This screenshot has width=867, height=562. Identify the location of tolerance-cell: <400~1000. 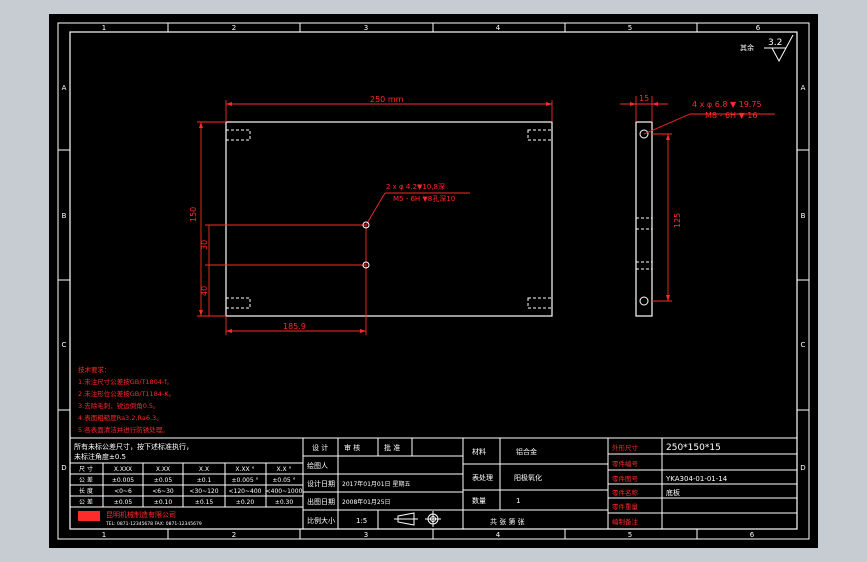
(284, 491).